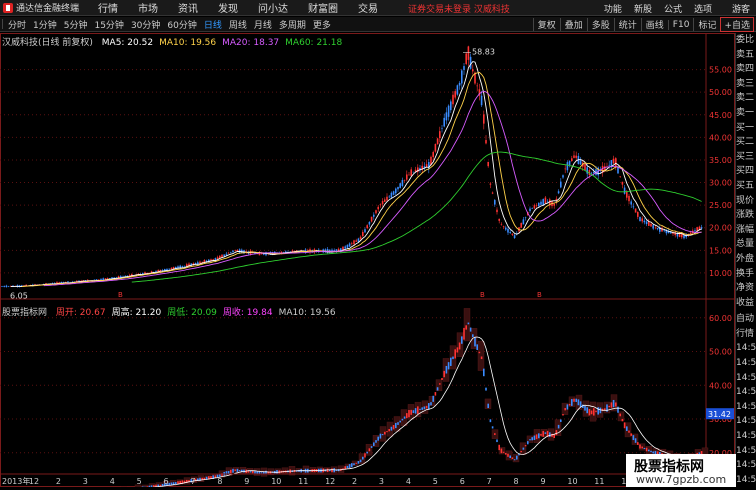 The height and width of the screenshot is (490, 756). I want to click on period-tab: 周线, so click(238, 24).